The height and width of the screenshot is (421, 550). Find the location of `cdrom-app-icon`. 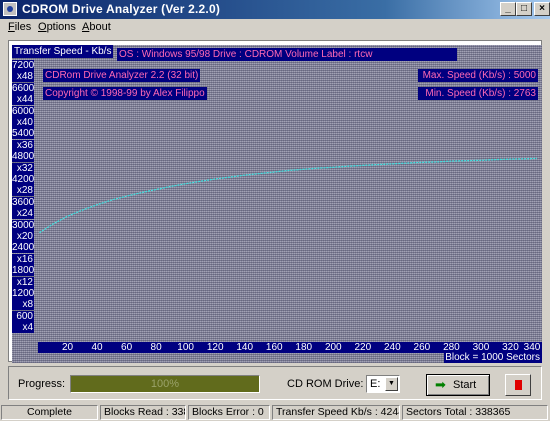

cdrom-app-icon is located at coordinates (10, 9).